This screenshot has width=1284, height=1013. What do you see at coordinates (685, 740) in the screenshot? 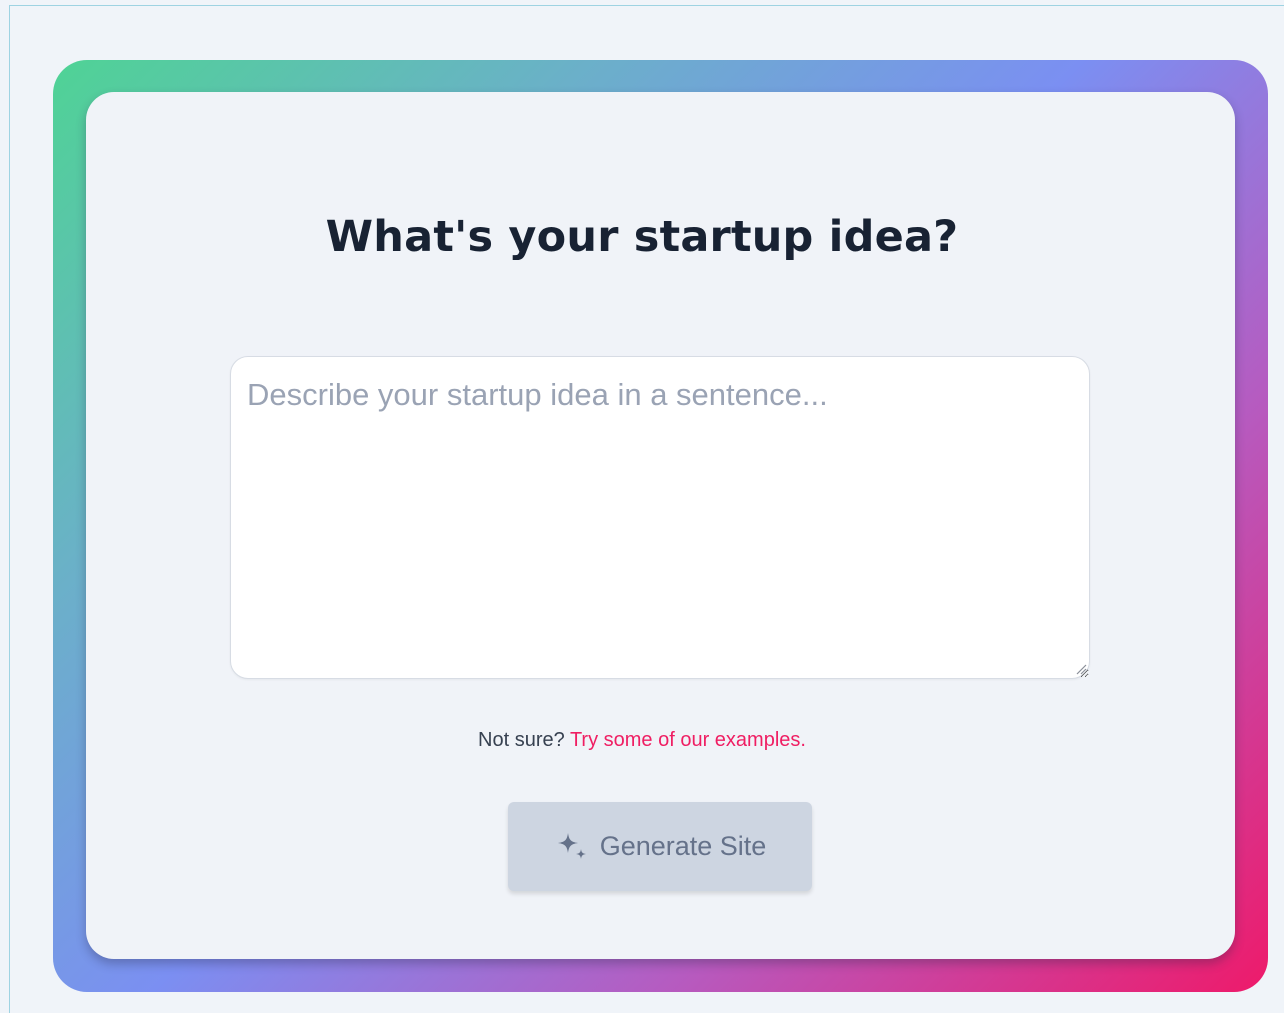
I see `examples-link: Try some of our examples` at bounding box center [685, 740].